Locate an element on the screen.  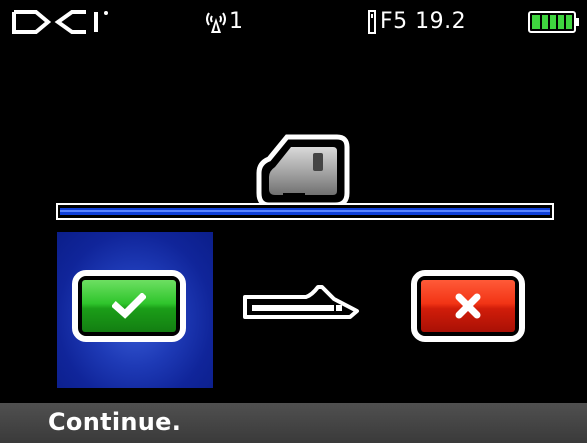
cancel-button is located at coordinates (468, 306).